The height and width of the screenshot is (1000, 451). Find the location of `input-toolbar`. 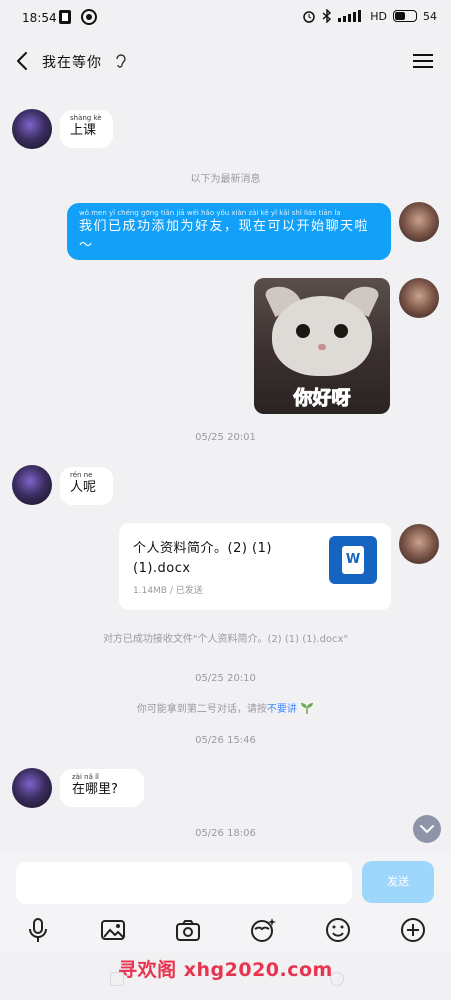

input-toolbar is located at coordinates (225, 932).